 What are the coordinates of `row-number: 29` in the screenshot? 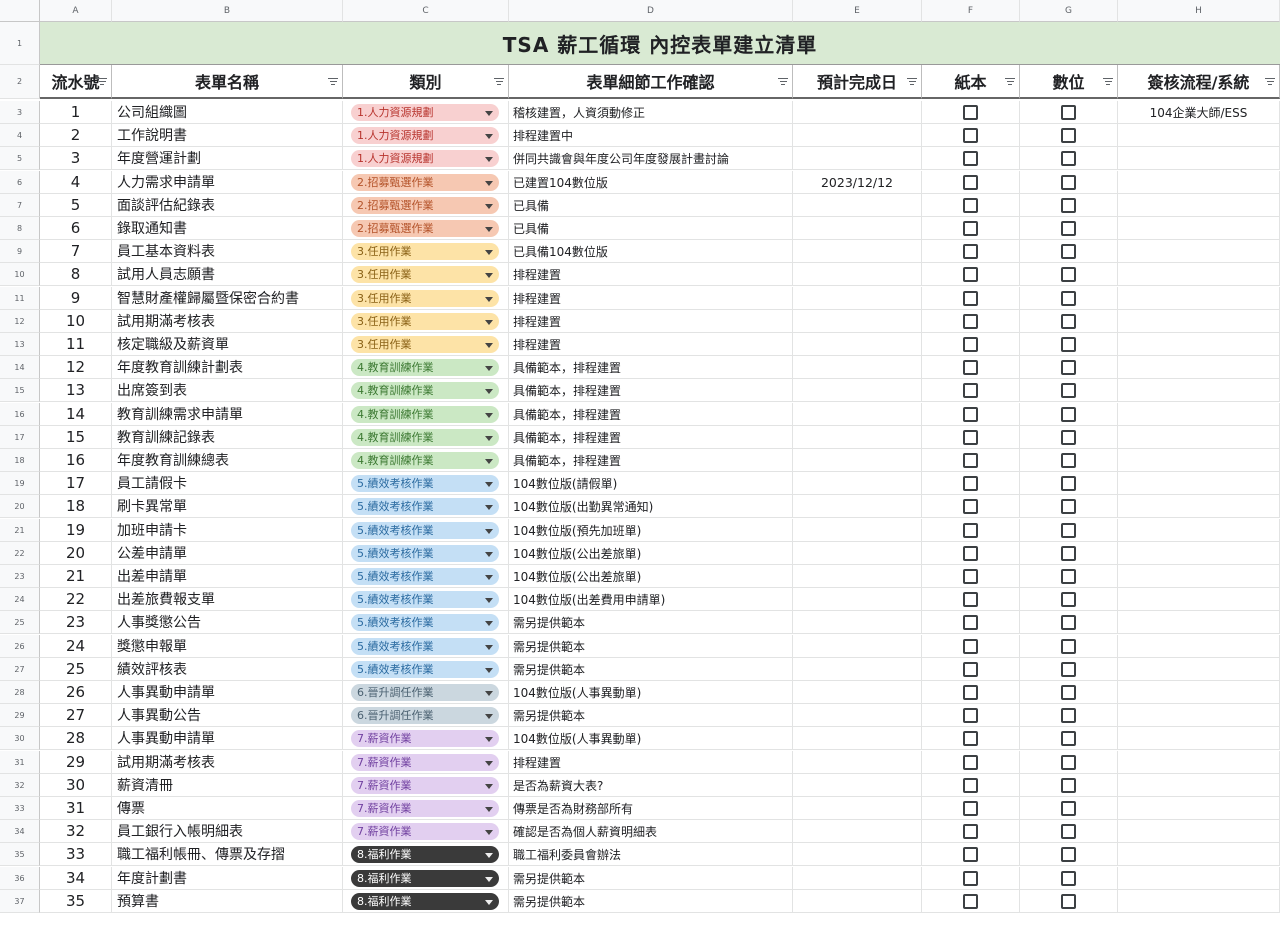 It's located at (20, 715).